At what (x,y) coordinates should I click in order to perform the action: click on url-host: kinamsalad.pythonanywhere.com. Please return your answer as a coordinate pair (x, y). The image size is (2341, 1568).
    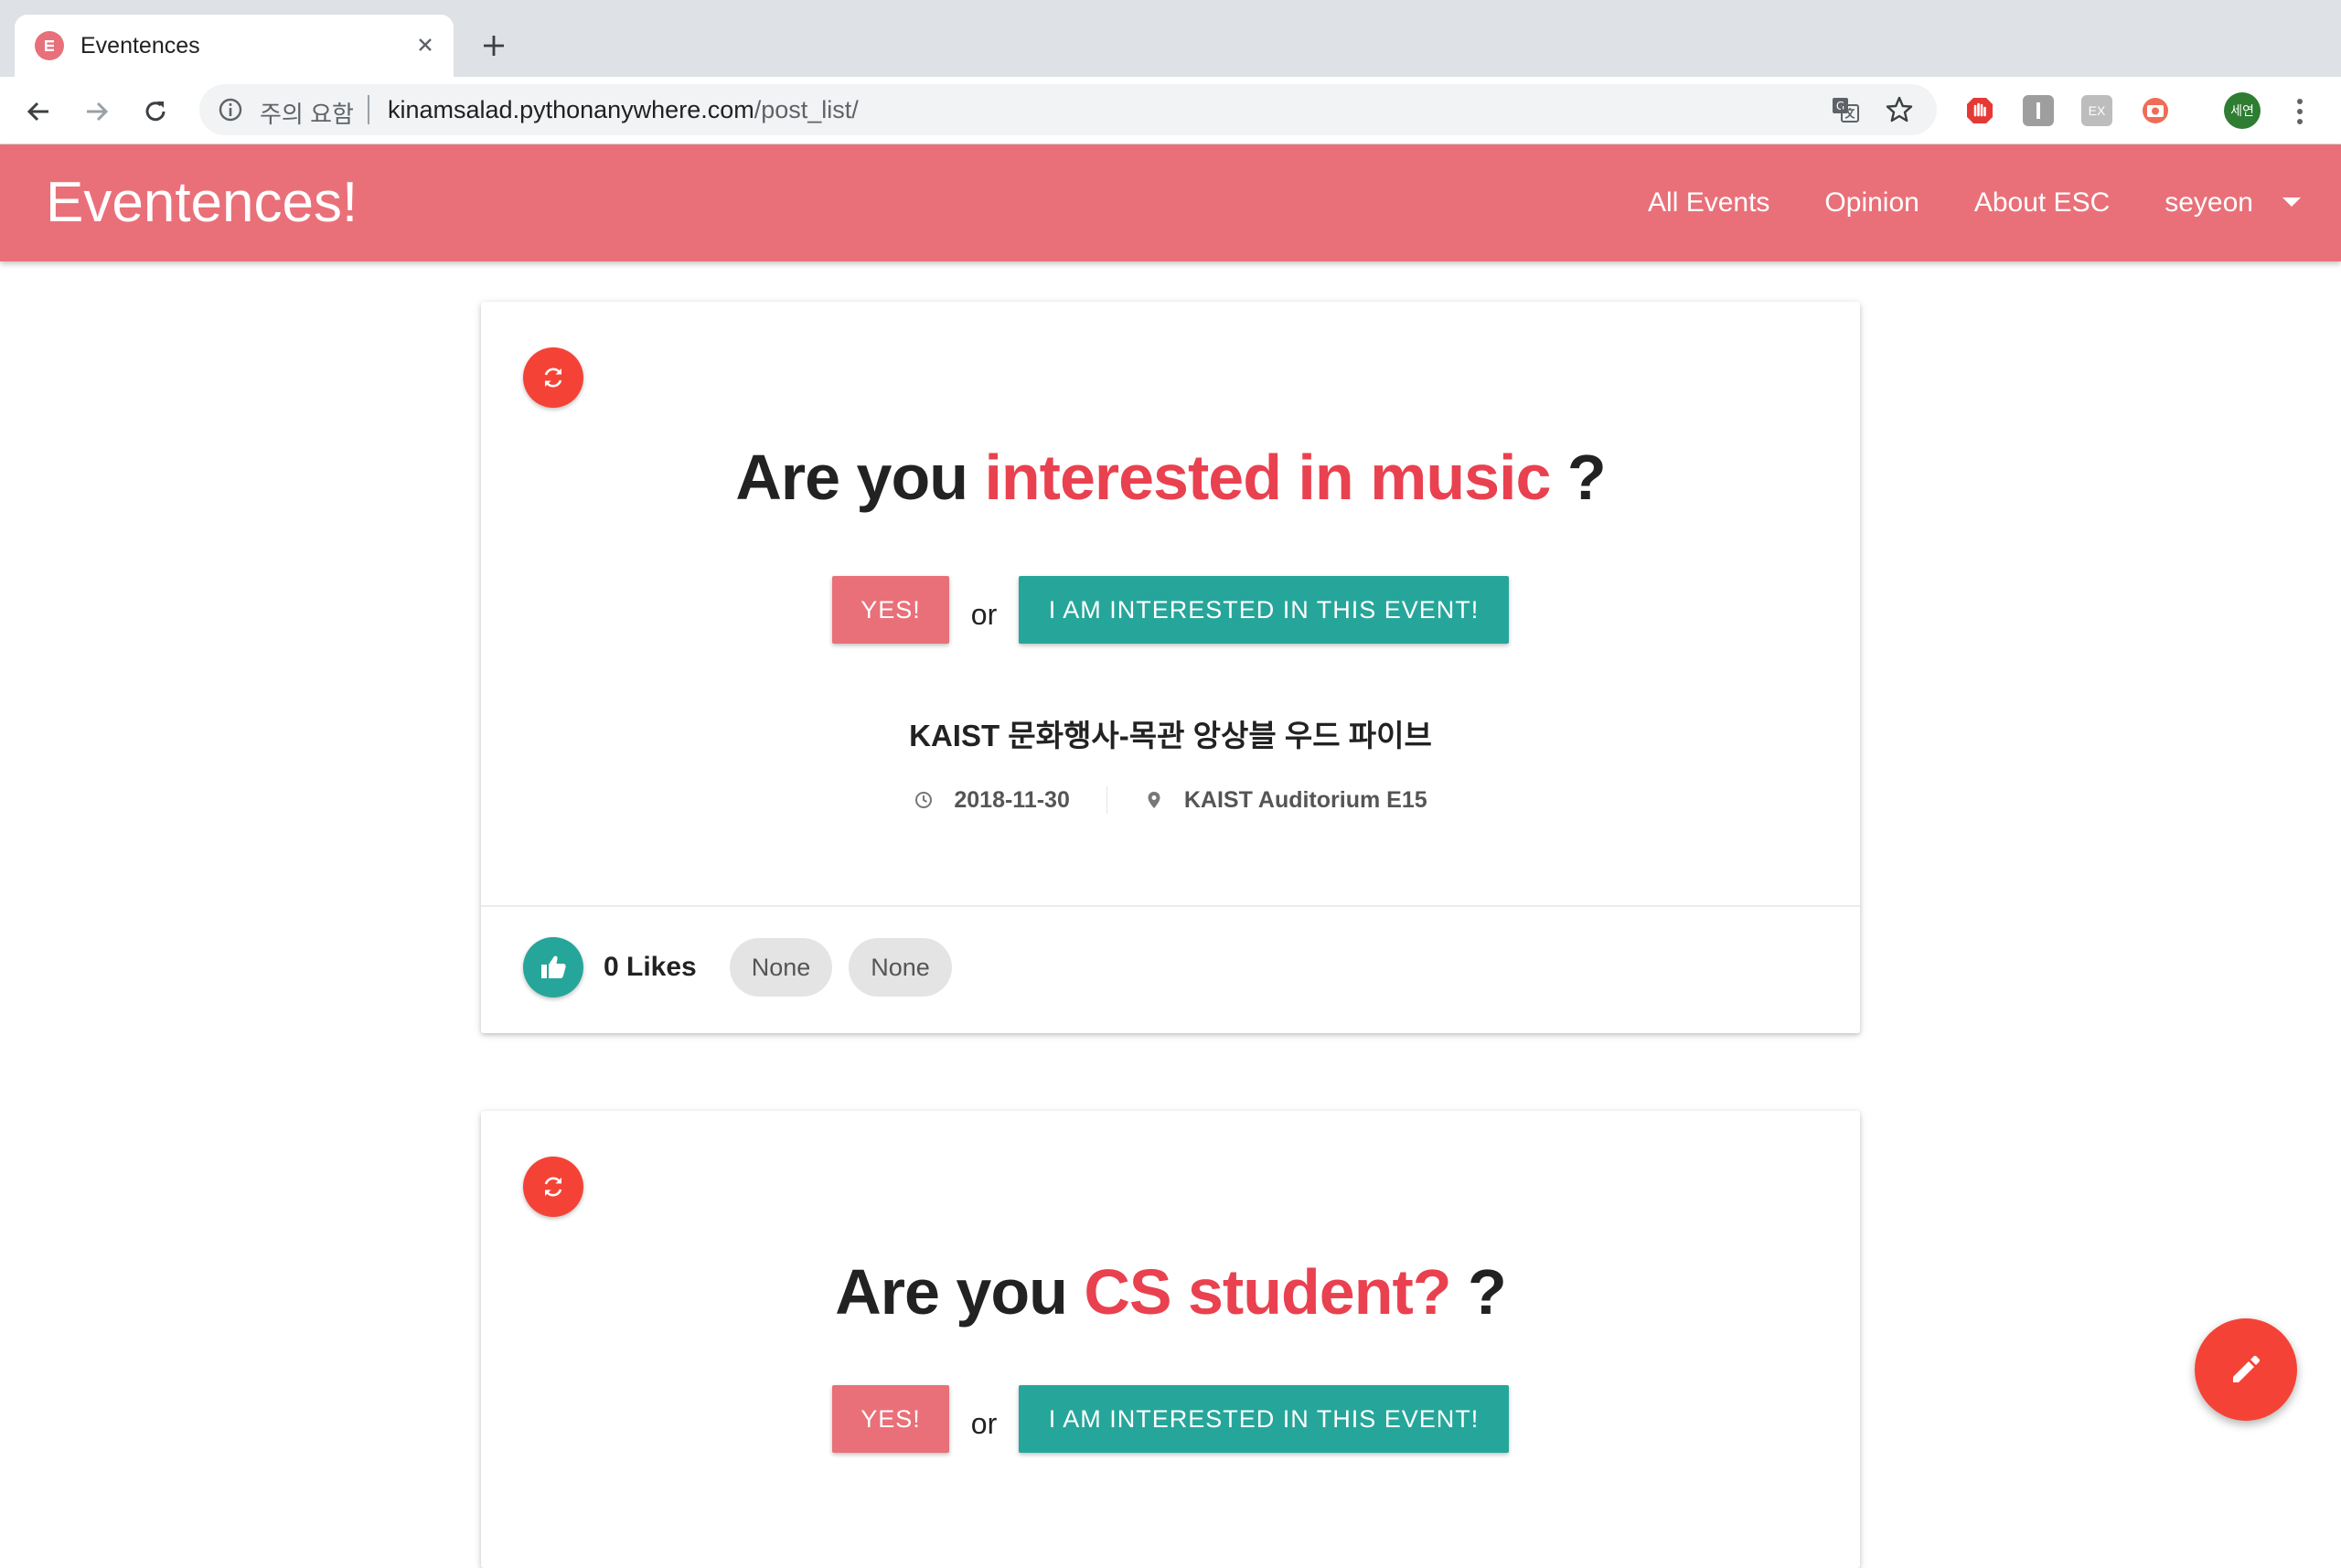
    Looking at the image, I should click on (571, 109).